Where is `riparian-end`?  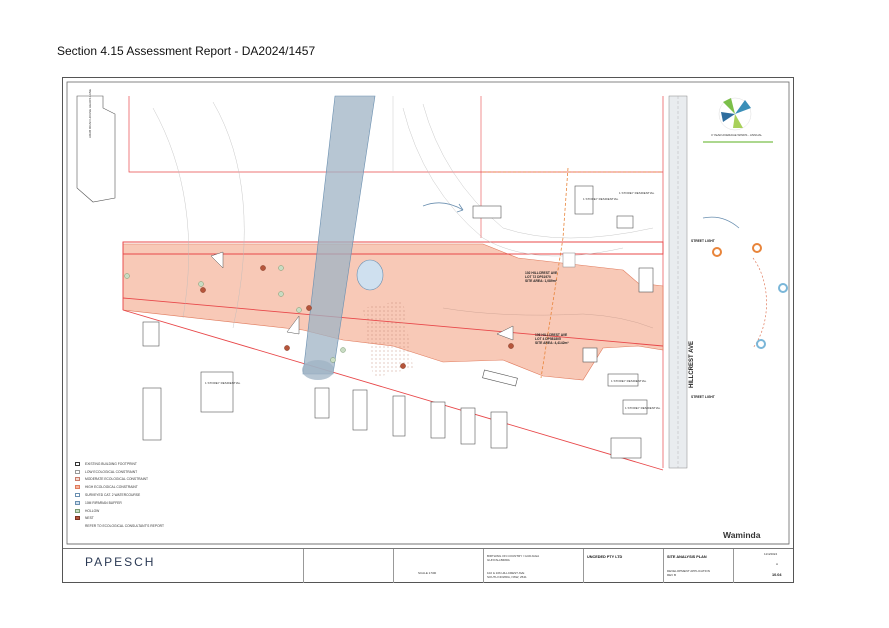 riparian-end is located at coordinates (318, 370).